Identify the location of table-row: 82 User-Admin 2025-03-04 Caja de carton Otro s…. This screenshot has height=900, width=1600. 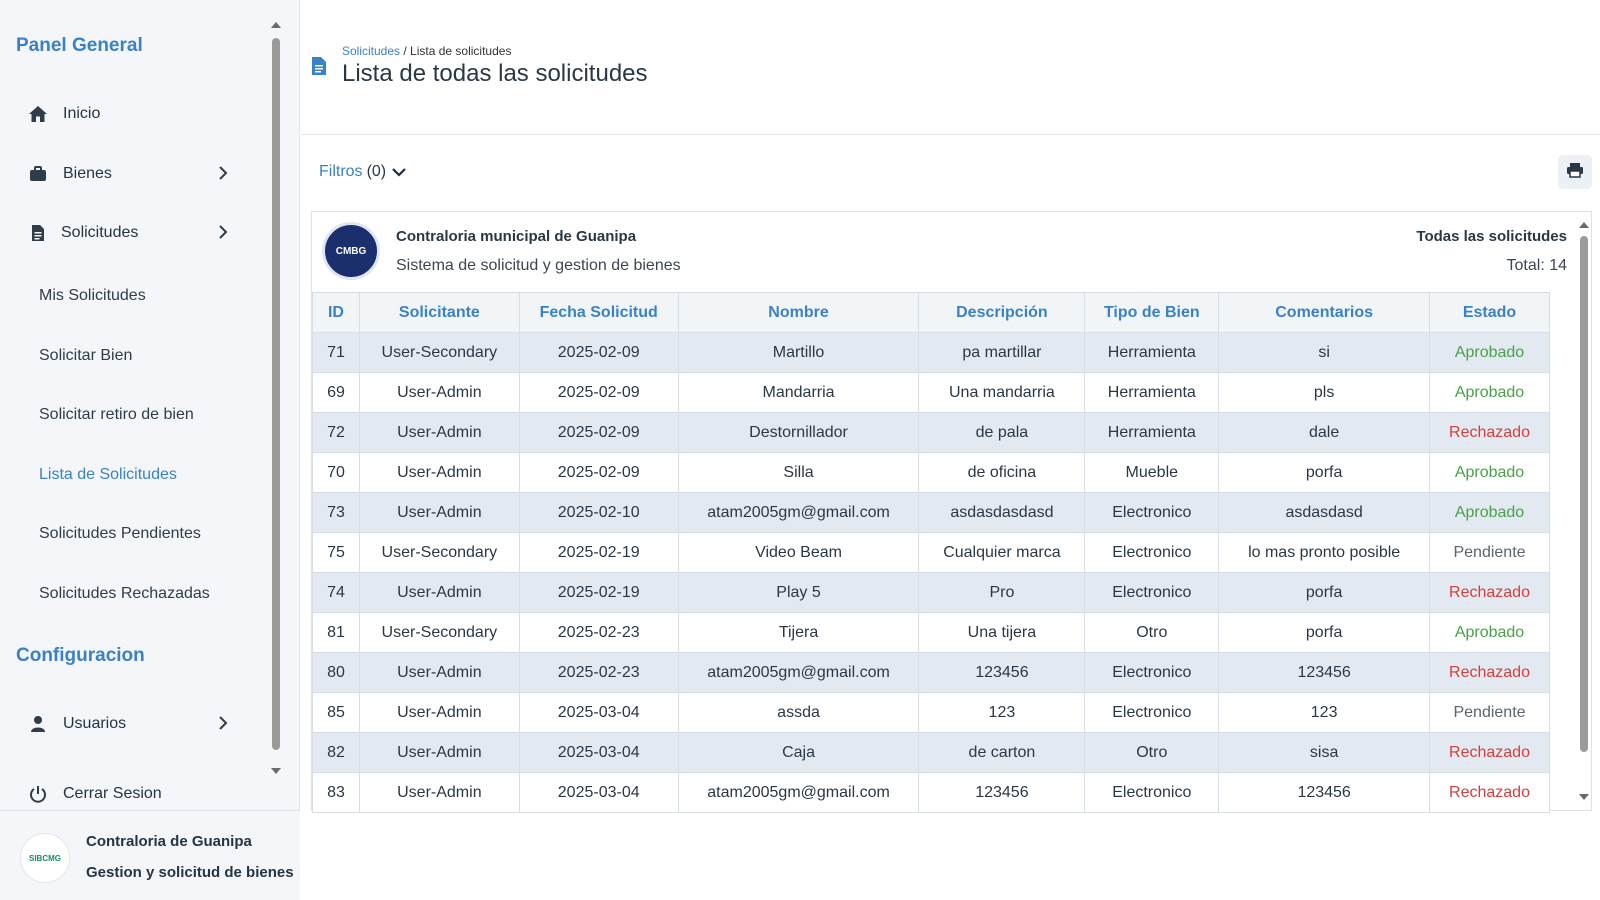
(931, 752).